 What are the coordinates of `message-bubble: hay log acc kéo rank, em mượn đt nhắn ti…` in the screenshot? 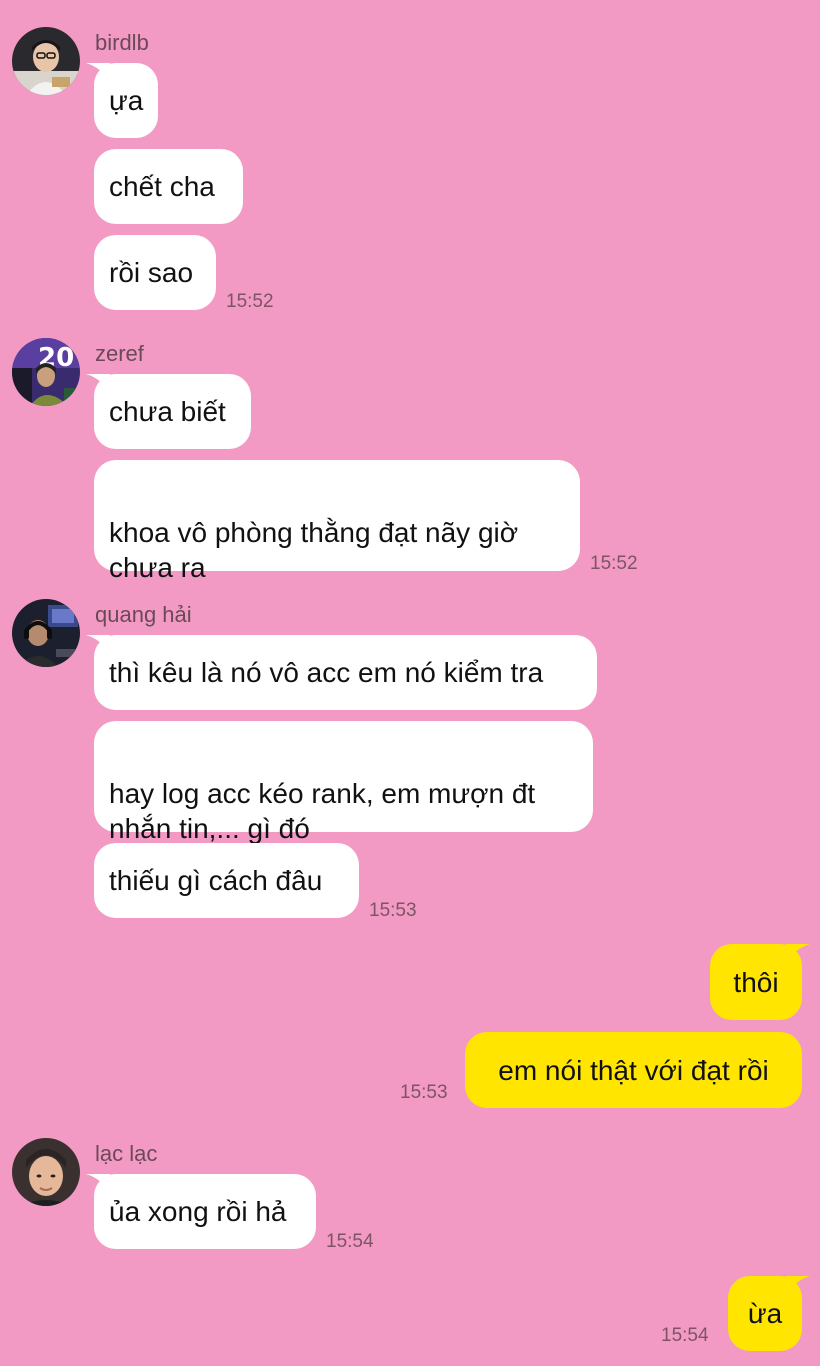 It's located at (343, 782).